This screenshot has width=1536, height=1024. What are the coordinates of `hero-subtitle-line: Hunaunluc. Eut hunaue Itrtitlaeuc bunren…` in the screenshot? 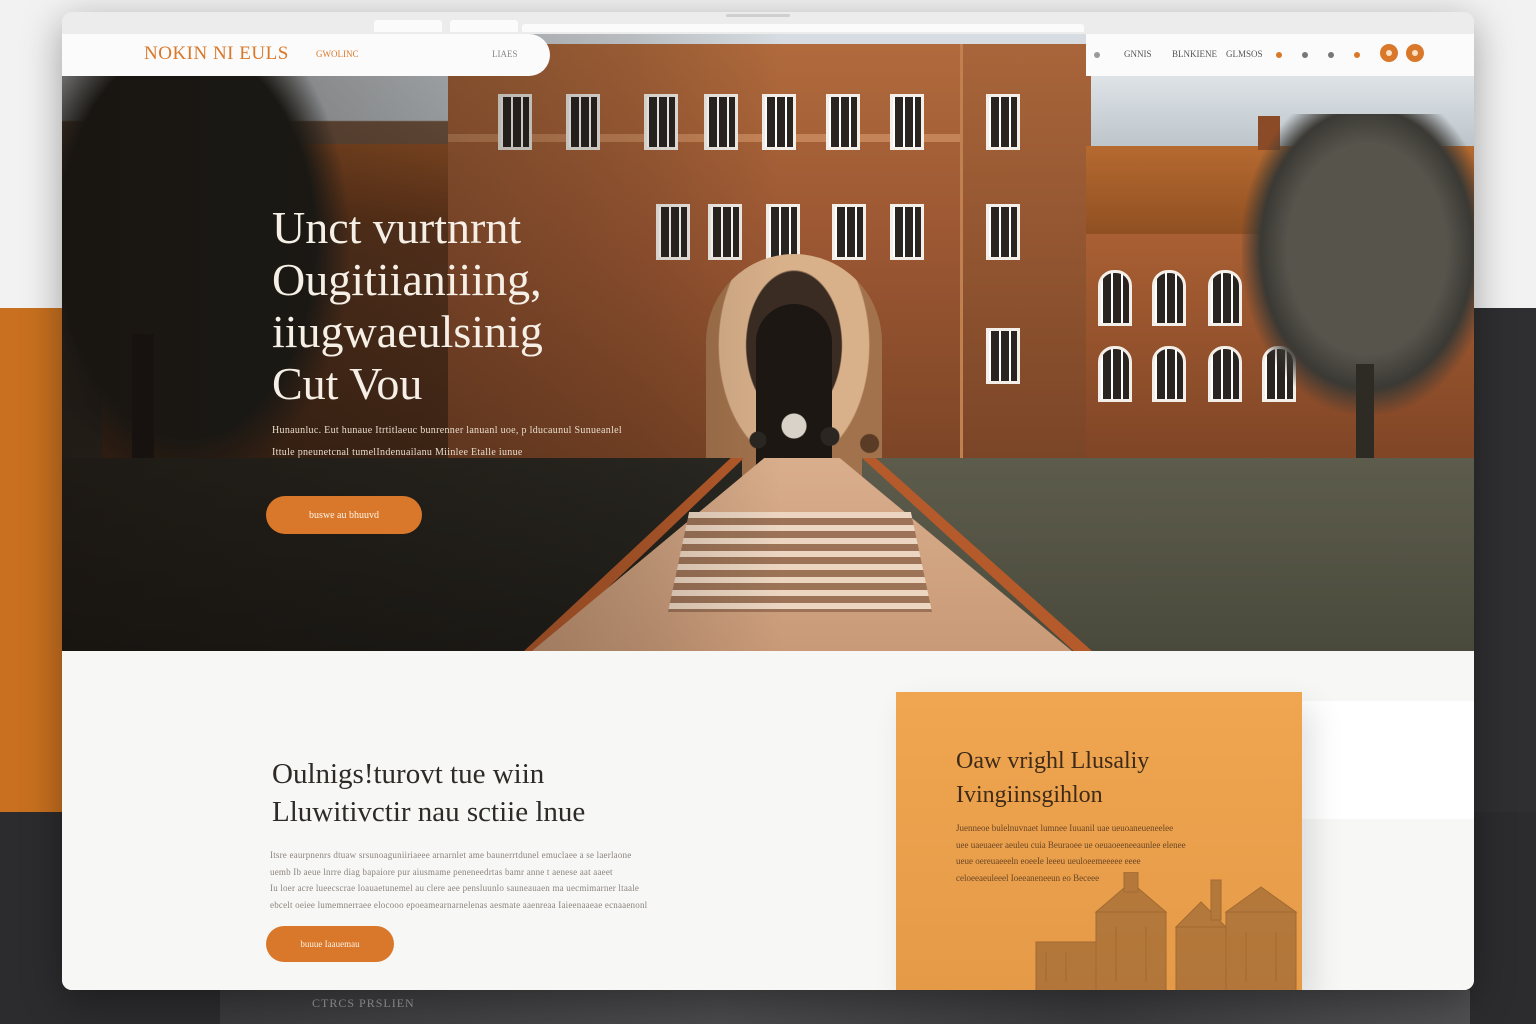 It's located at (447, 430).